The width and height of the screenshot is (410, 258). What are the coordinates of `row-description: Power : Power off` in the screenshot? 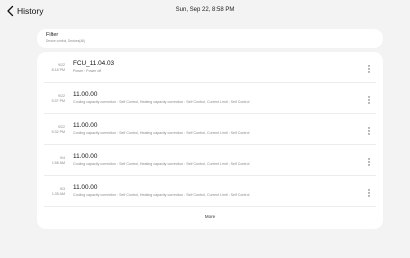 It's located at (87, 71).